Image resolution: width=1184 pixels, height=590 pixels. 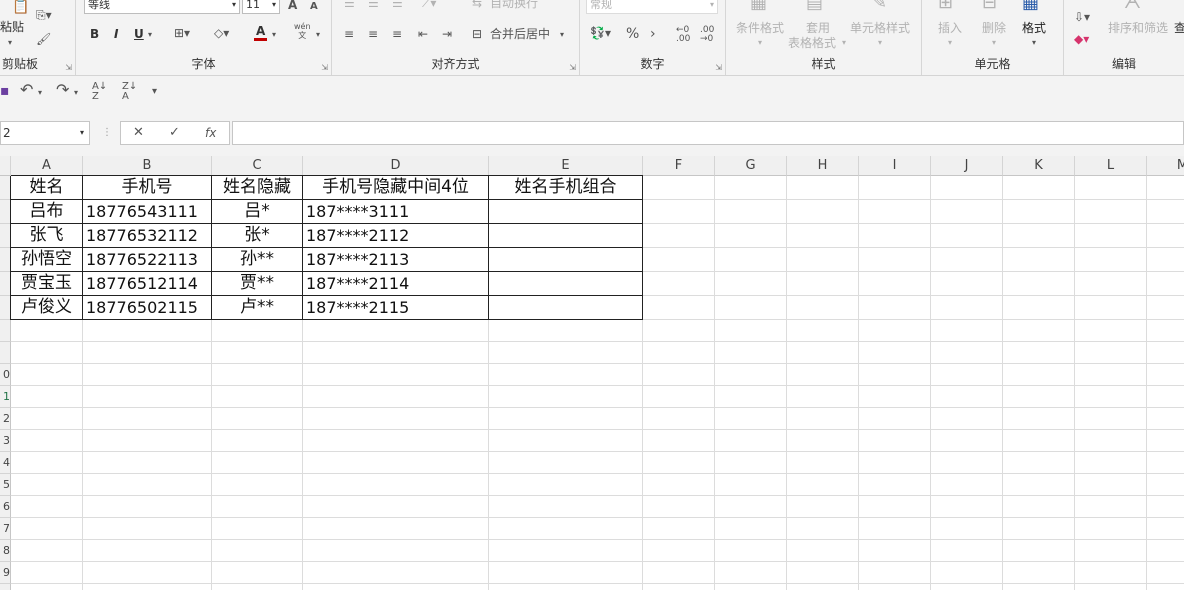 I want to click on borders-icon: ⊞▾, so click(x=182, y=33).